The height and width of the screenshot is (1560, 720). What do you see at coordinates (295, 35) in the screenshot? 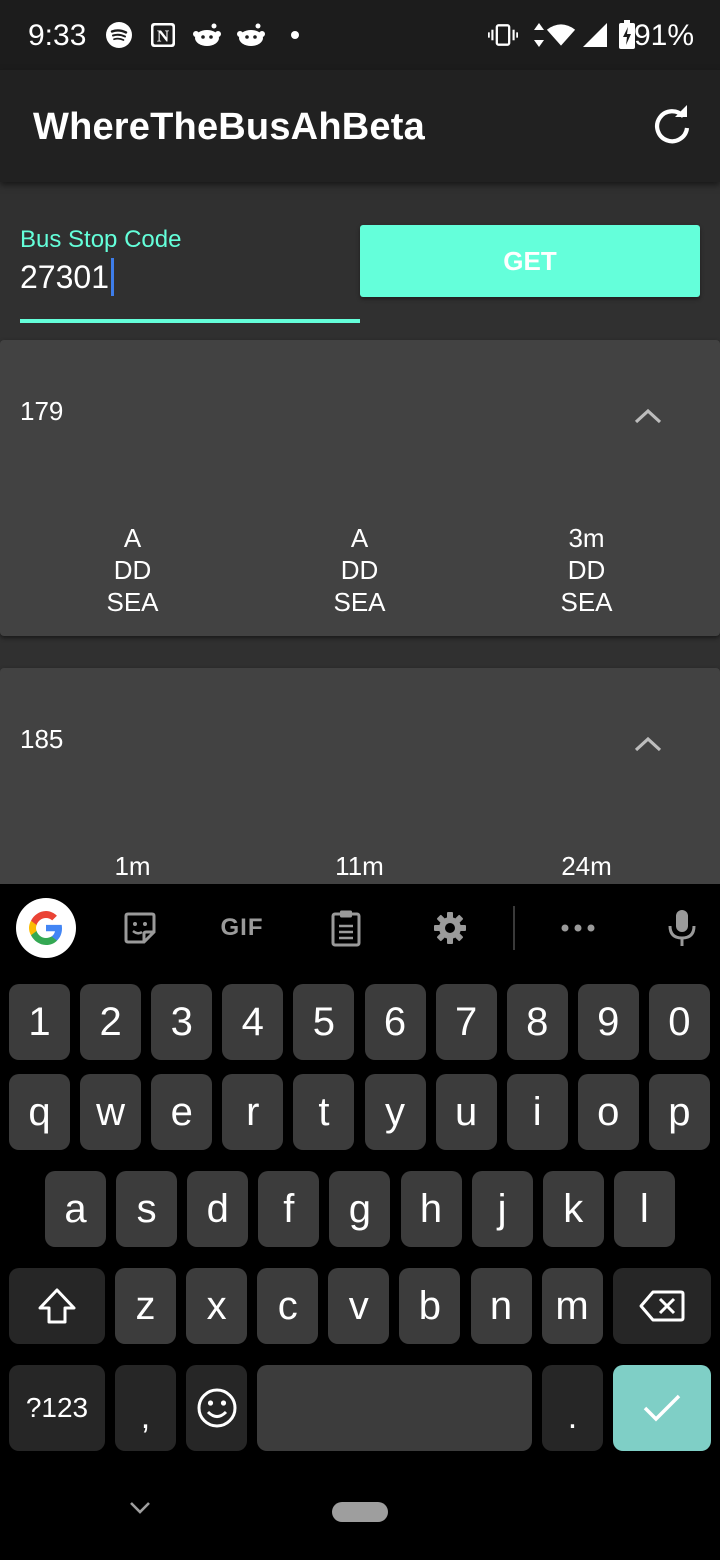
I see `dot-icon` at bounding box center [295, 35].